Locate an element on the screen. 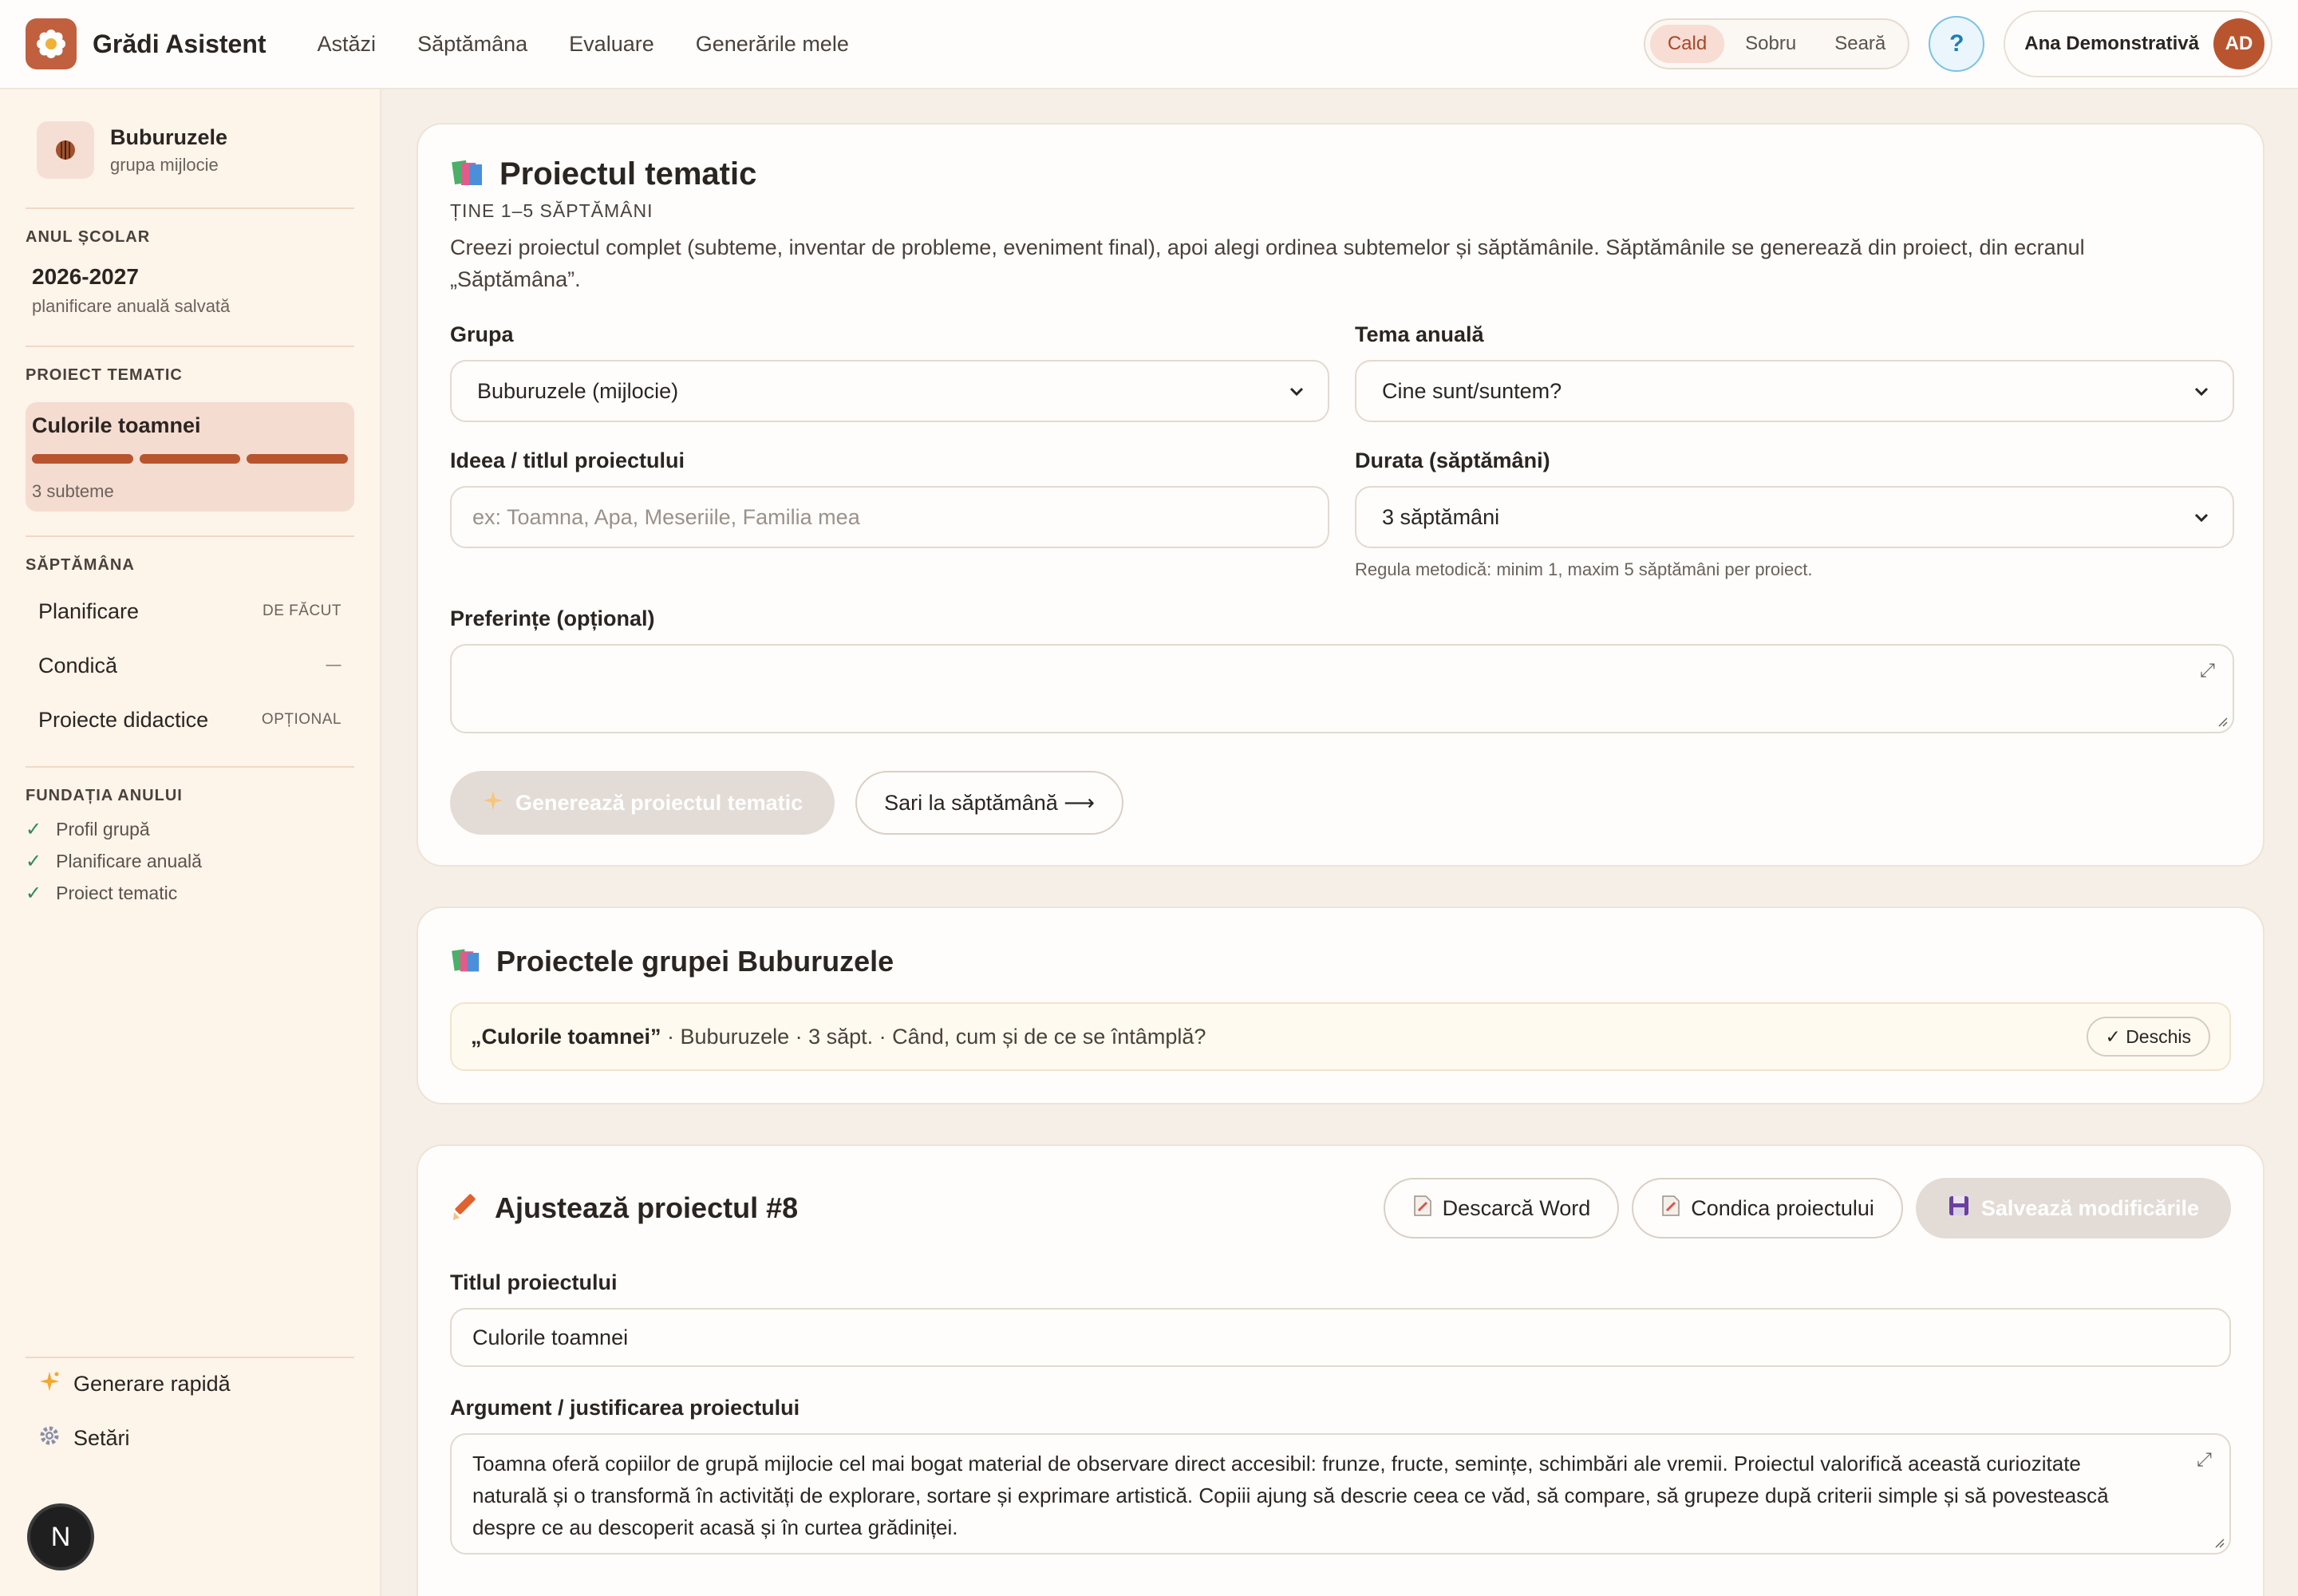  help-button: ? is located at coordinates (1957, 44).